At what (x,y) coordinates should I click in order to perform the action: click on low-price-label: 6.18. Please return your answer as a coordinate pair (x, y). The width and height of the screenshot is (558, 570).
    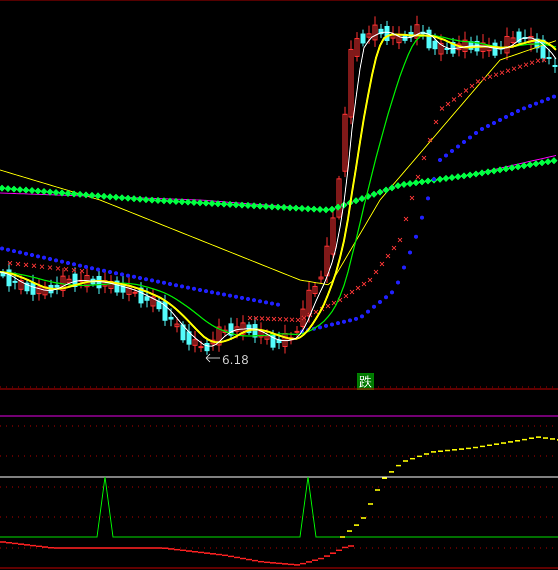
    Looking at the image, I should click on (235, 360).